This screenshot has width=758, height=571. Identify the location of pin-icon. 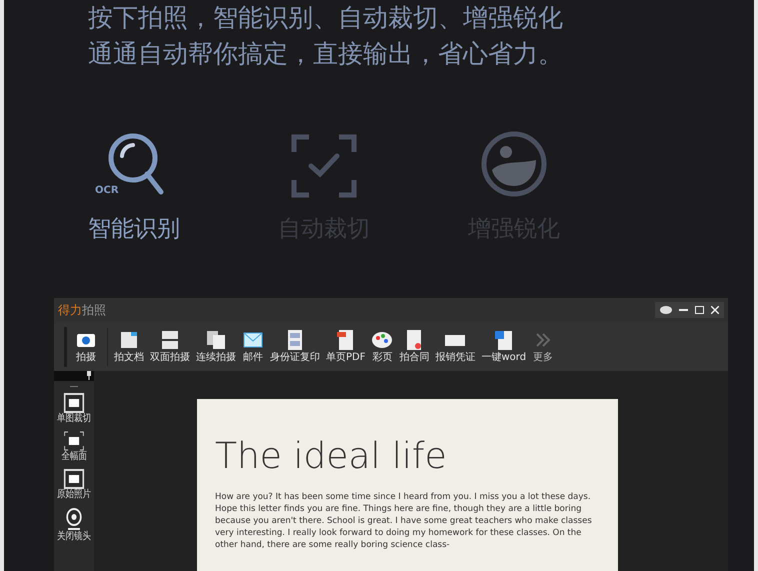
(89, 375).